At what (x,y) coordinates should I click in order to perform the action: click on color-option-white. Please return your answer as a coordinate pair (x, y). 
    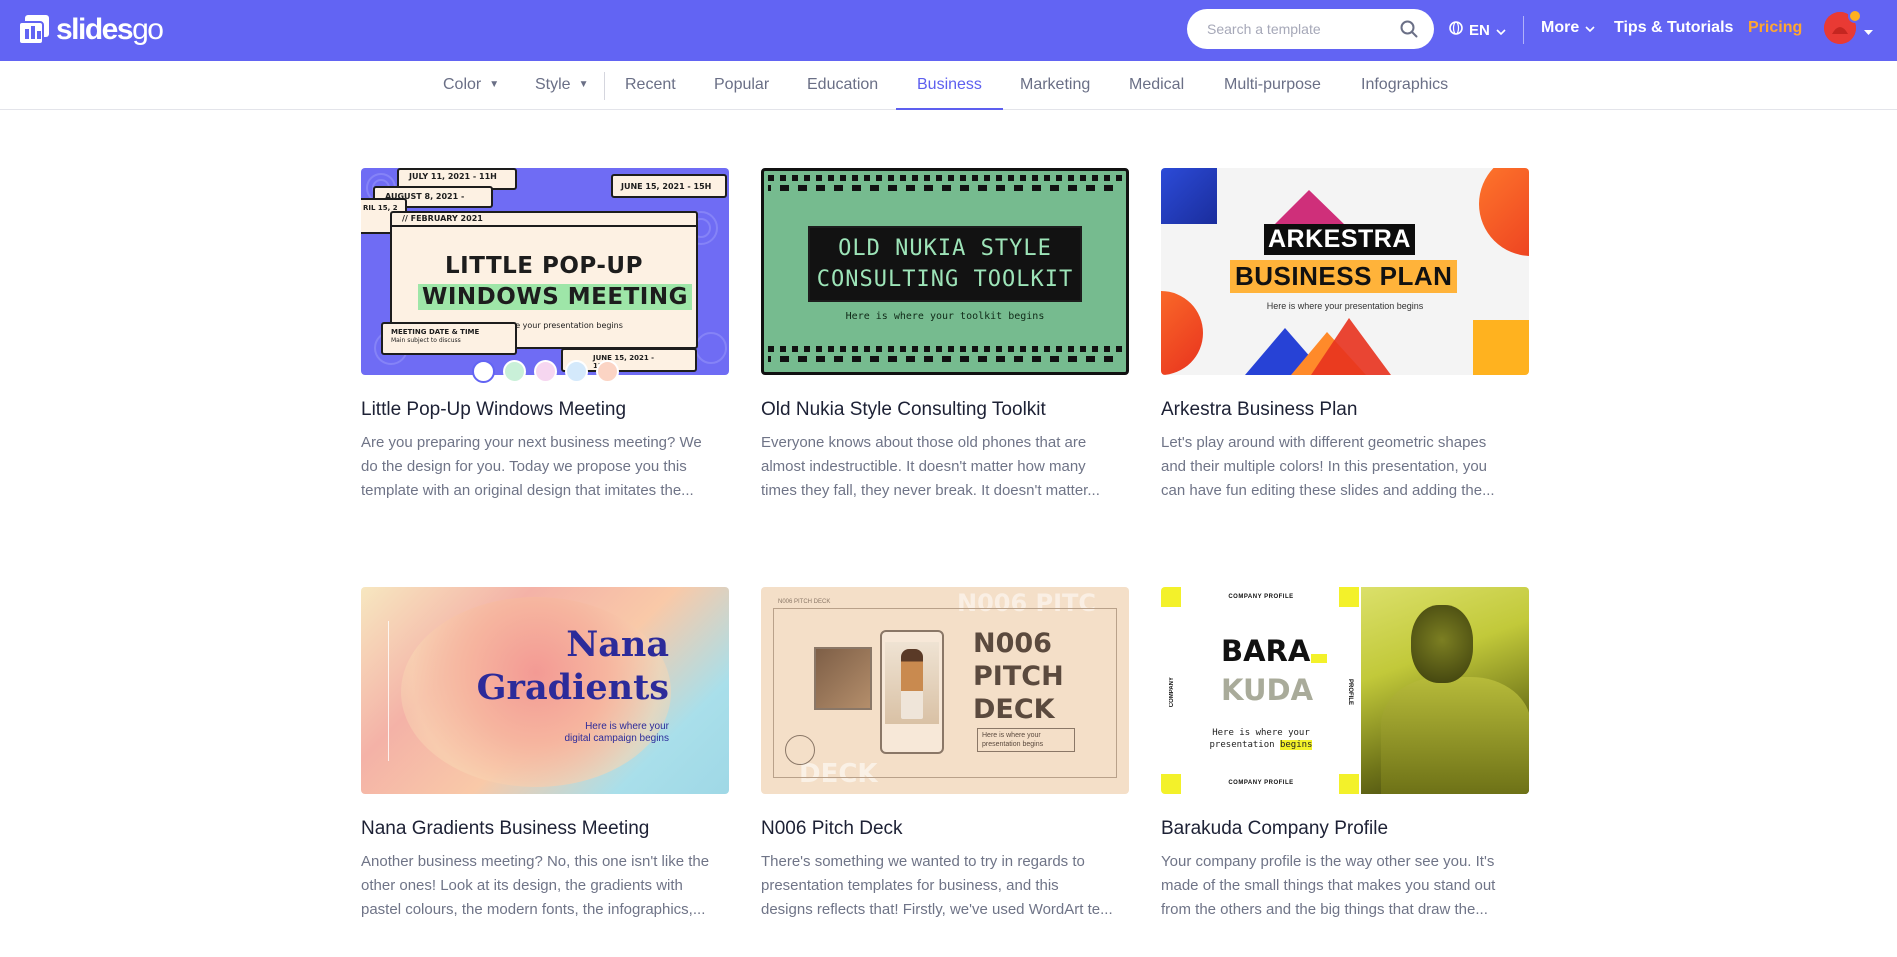
    Looking at the image, I should click on (483, 371).